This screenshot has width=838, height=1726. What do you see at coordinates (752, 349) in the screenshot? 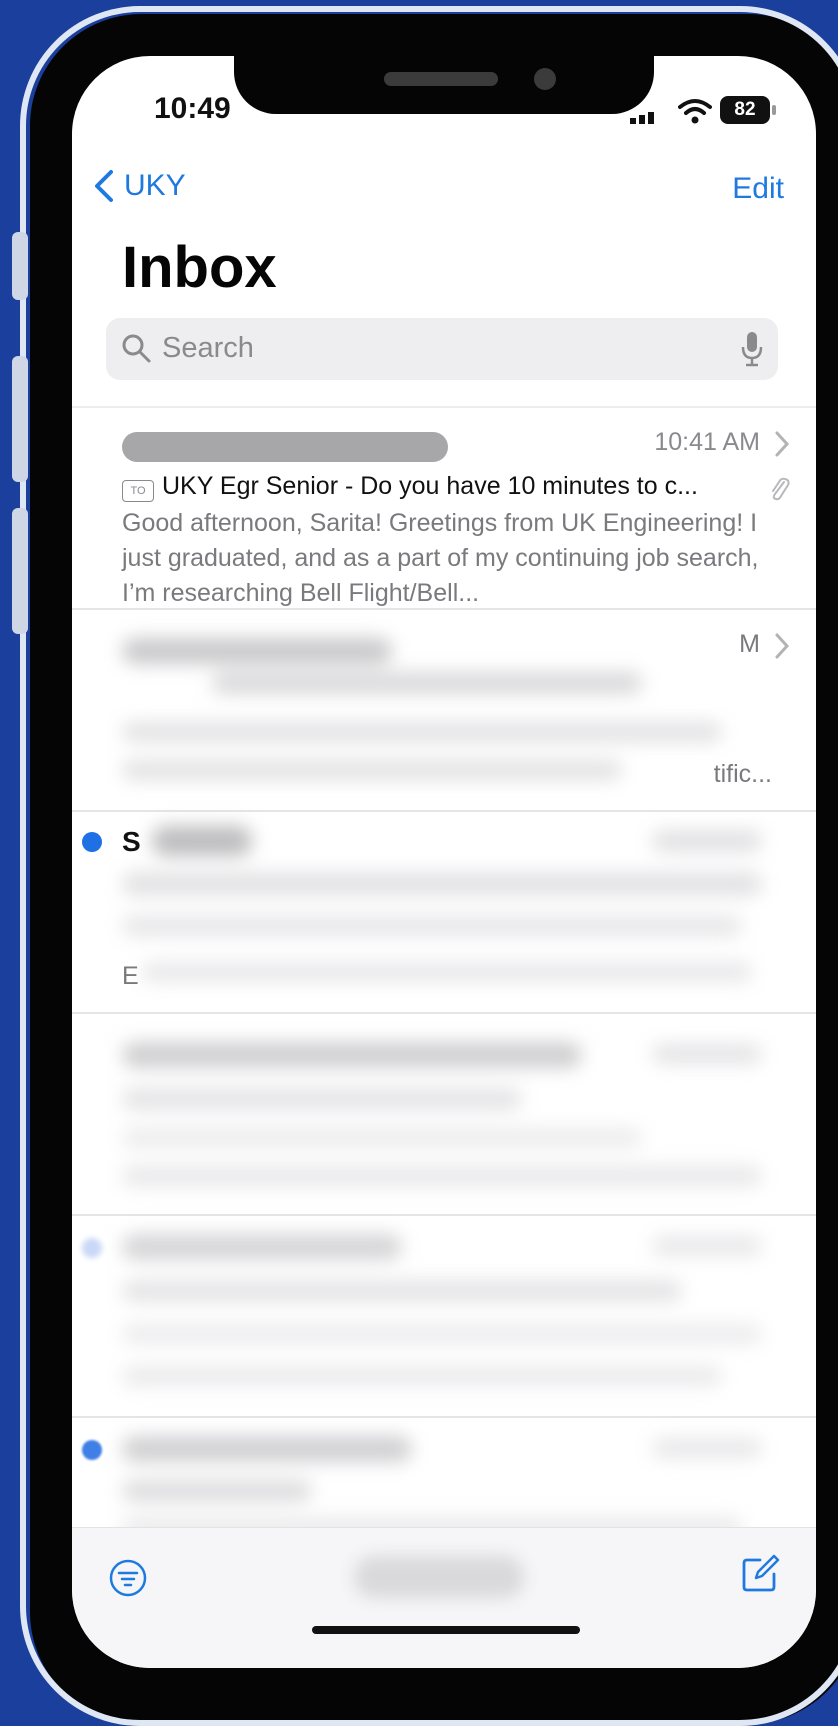
I see `microphone-icon` at bounding box center [752, 349].